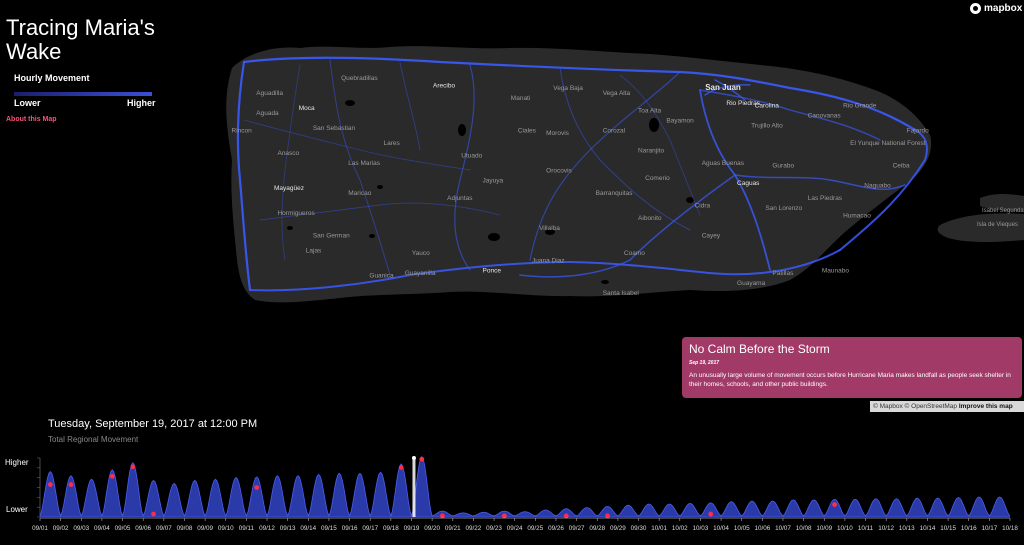 The width and height of the screenshot is (1024, 545). What do you see at coordinates (615, 193) in the screenshot?
I see `place-label: Barranquitas` at bounding box center [615, 193].